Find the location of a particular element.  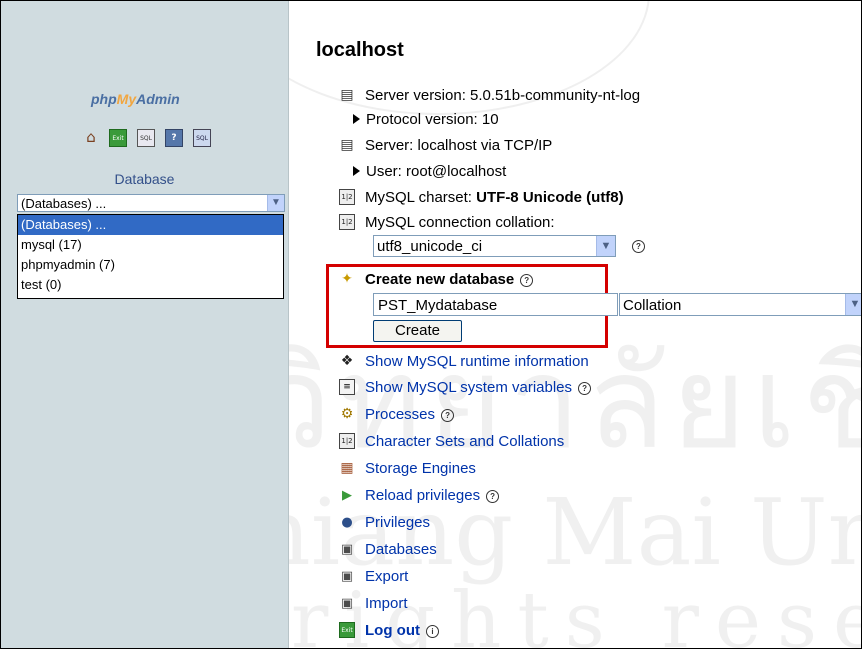

logo-admin: Admin is located at coordinates (158, 99).